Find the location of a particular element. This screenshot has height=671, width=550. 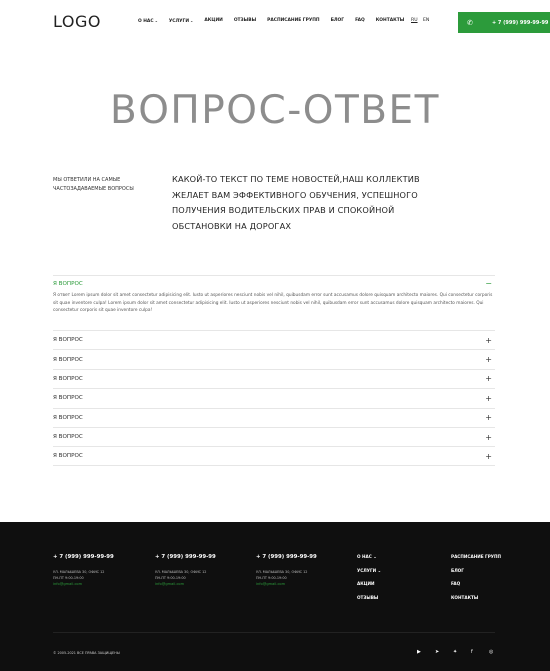

phone-icon: ✆ is located at coordinates (470, 22).